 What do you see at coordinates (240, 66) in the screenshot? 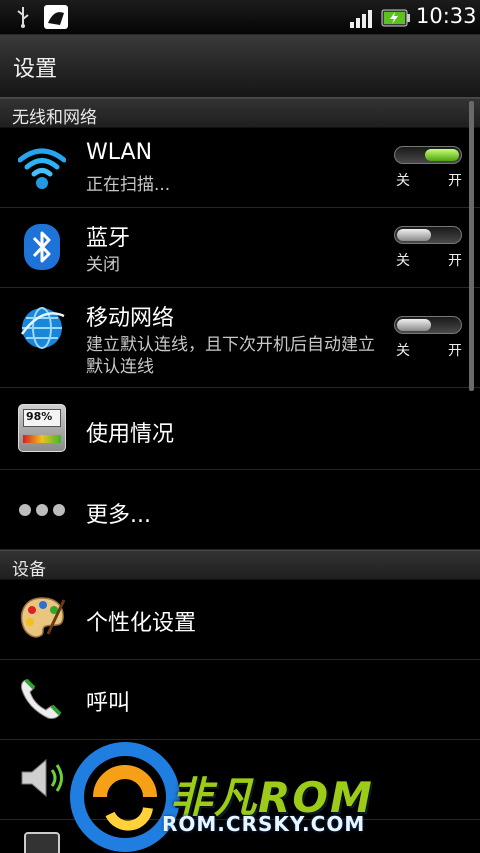
I see `title-bar: 设置` at bounding box center [240, 66].